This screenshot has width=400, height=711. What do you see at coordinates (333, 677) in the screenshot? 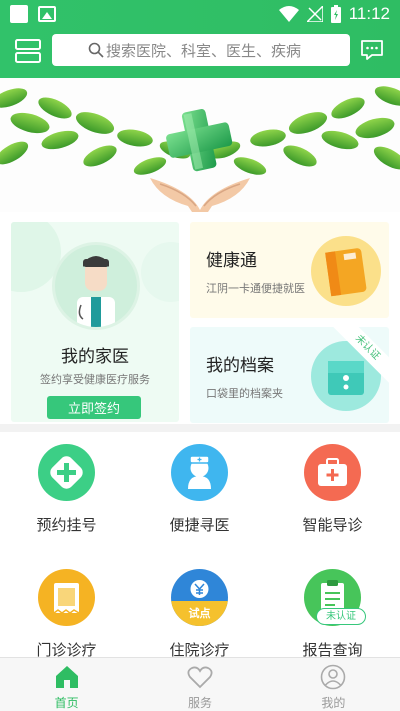
I see `user-icon` at bounding box center [333, 677].